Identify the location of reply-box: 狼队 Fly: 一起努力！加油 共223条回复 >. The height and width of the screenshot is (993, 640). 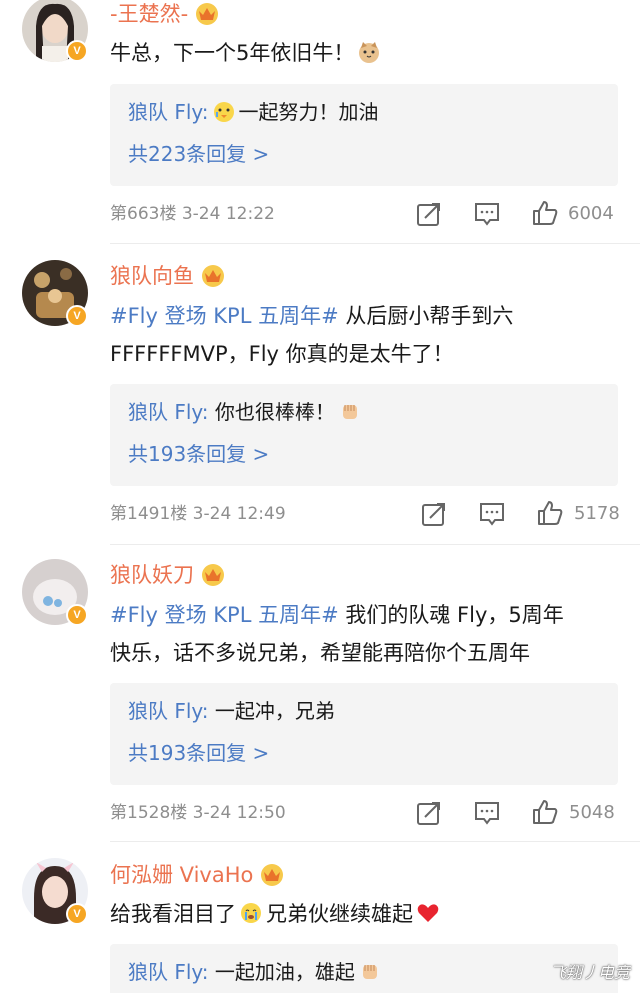
(364, 135).